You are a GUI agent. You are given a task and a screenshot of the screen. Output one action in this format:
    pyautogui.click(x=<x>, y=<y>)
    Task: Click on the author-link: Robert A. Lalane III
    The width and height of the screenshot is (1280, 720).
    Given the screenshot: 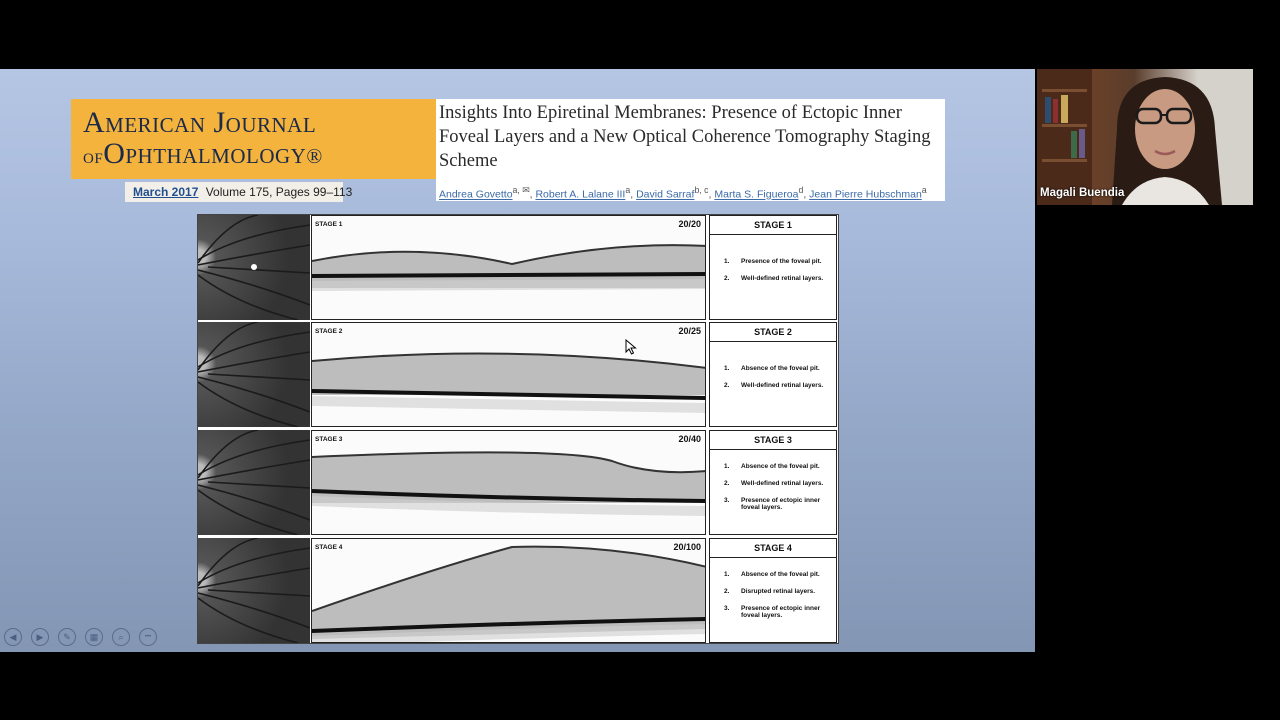 What is the action you would take?
    pyautogui.click(x=580, y=195)
    